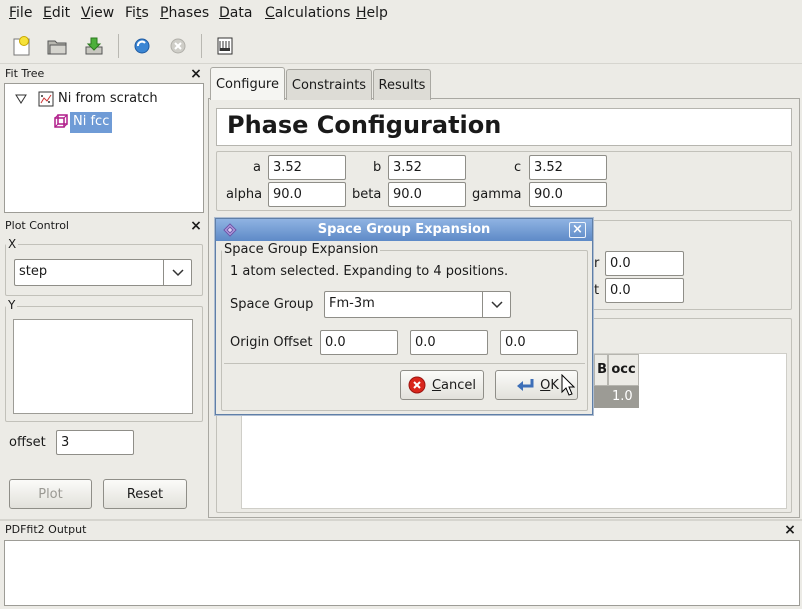 This screenshot has width=802, height=609. What do you see at coordinates (504, 127) in the screenshot?
I see `page-title: Phase Configuration` at bounding box center [504, 127].